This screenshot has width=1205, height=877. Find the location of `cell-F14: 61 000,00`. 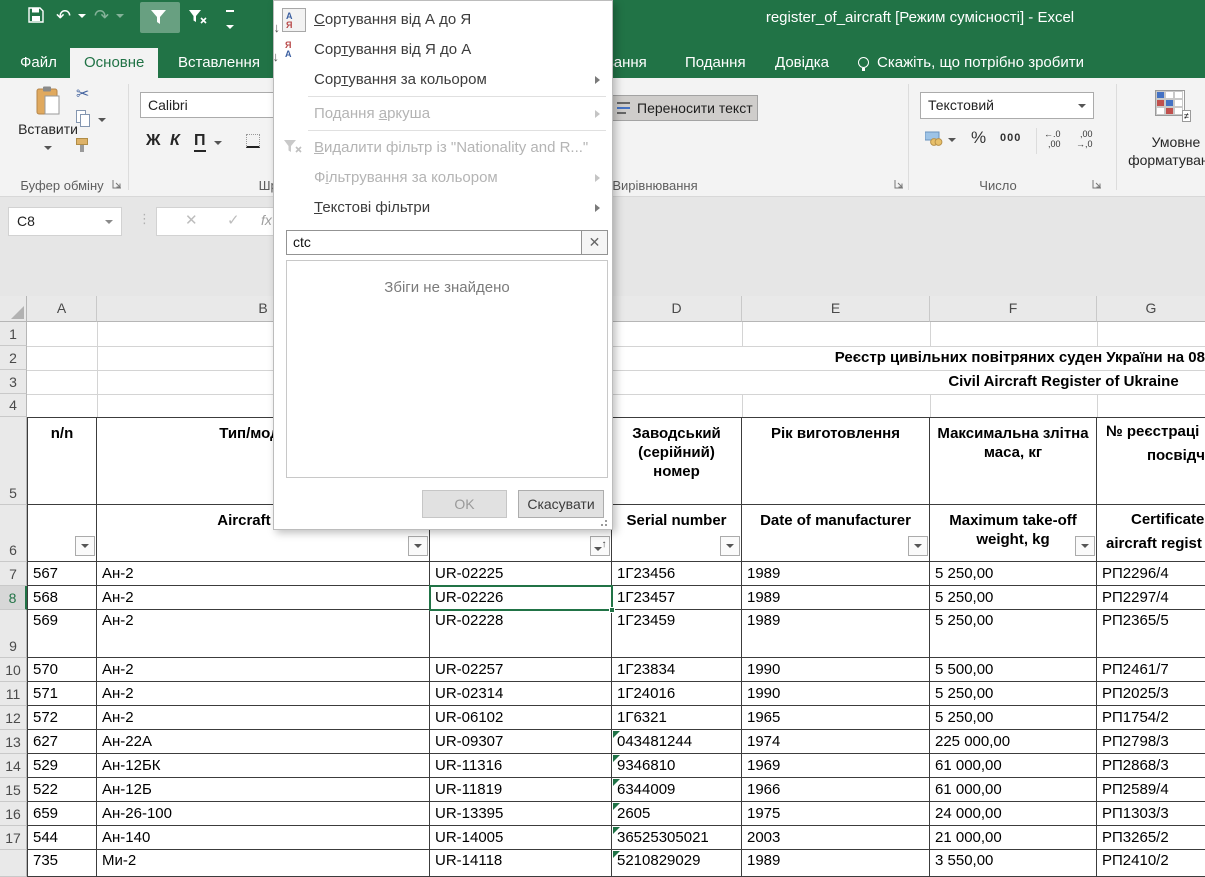

cell-F14: 61 000,00 is located at coordinates (1013, 766).